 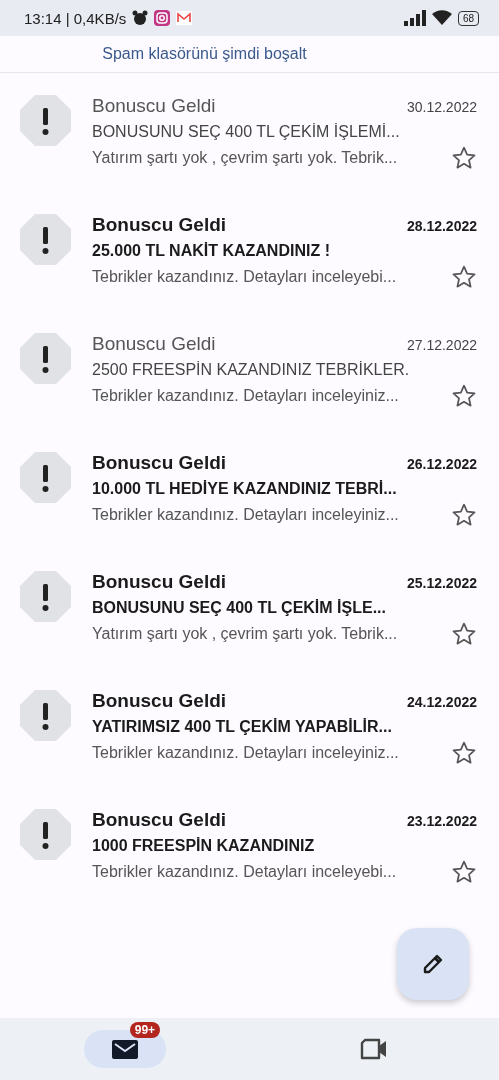 I want to click on email-date: 28.12.2022, so click(x=441, y=226).